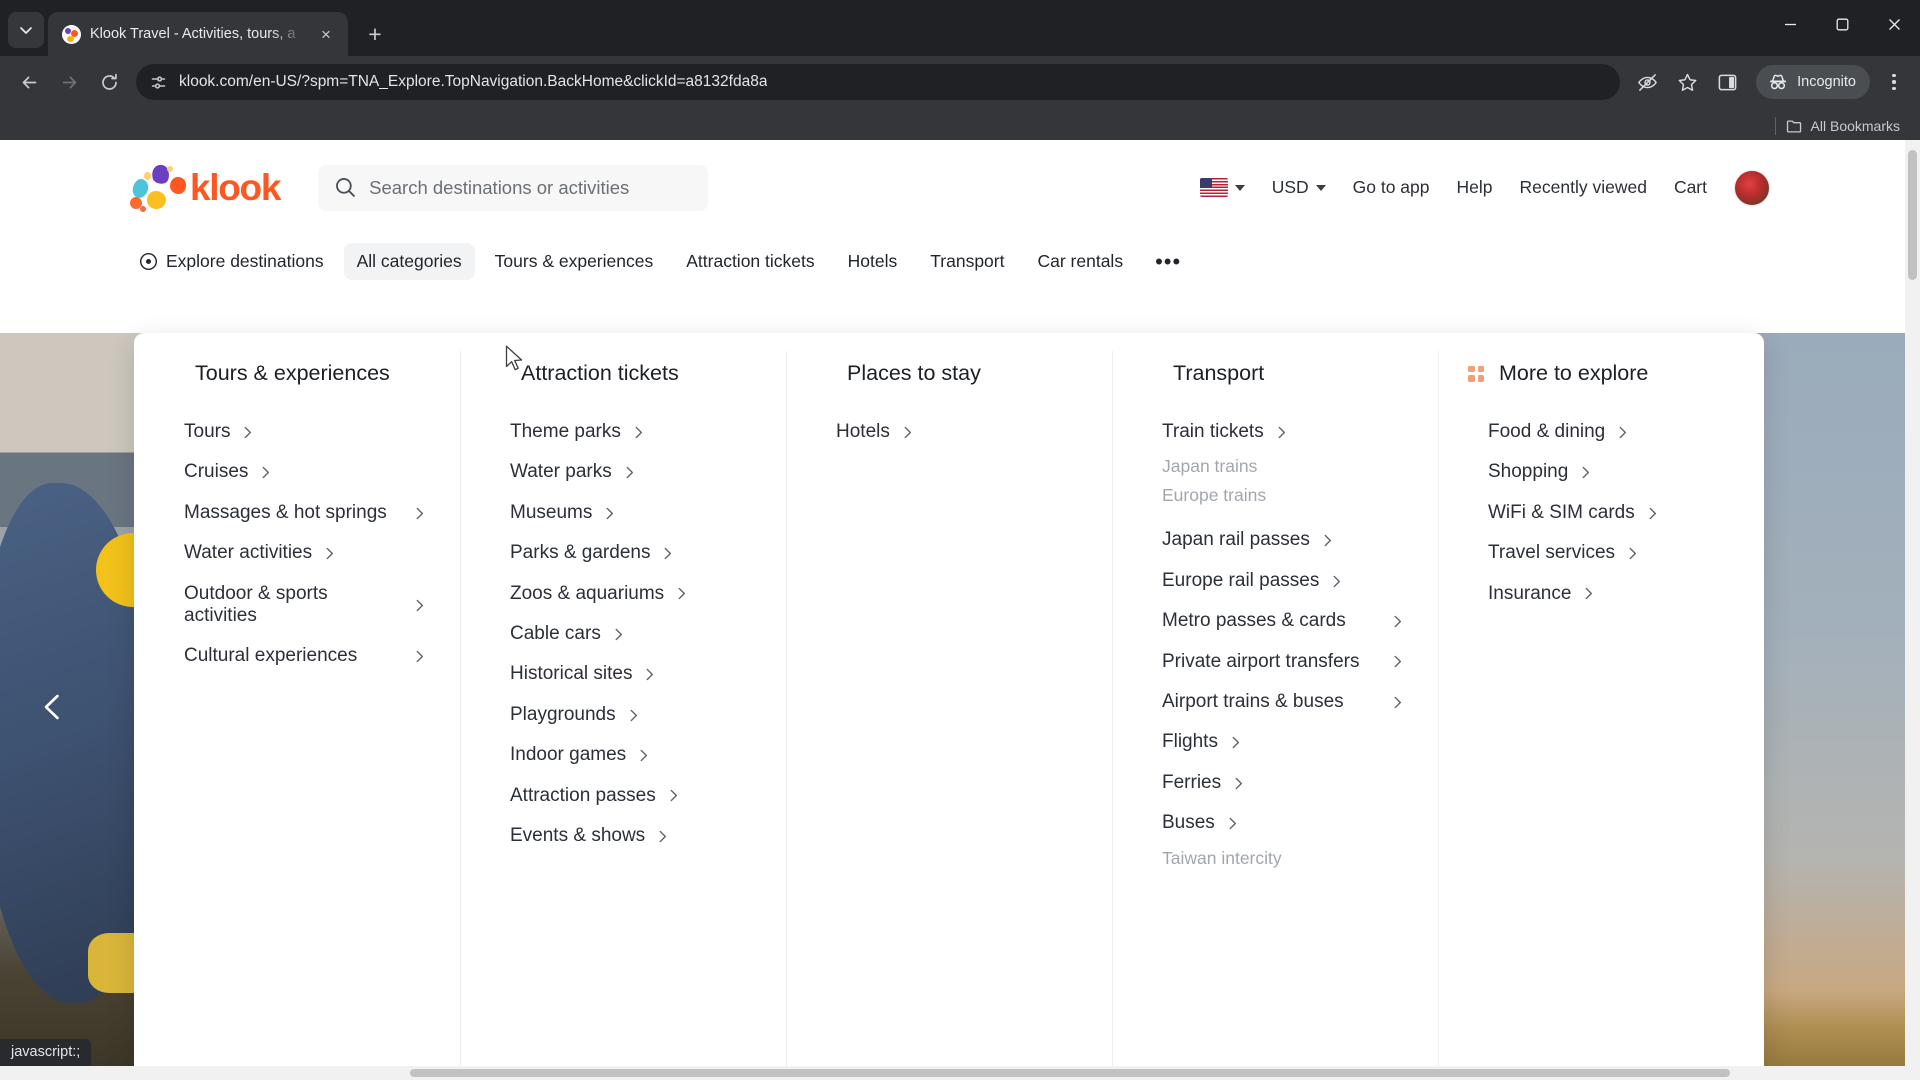  What do you see at coordinates (1790, 24) in the screenshot?
I see `minimize-button` at bounding box center [1790, 24].